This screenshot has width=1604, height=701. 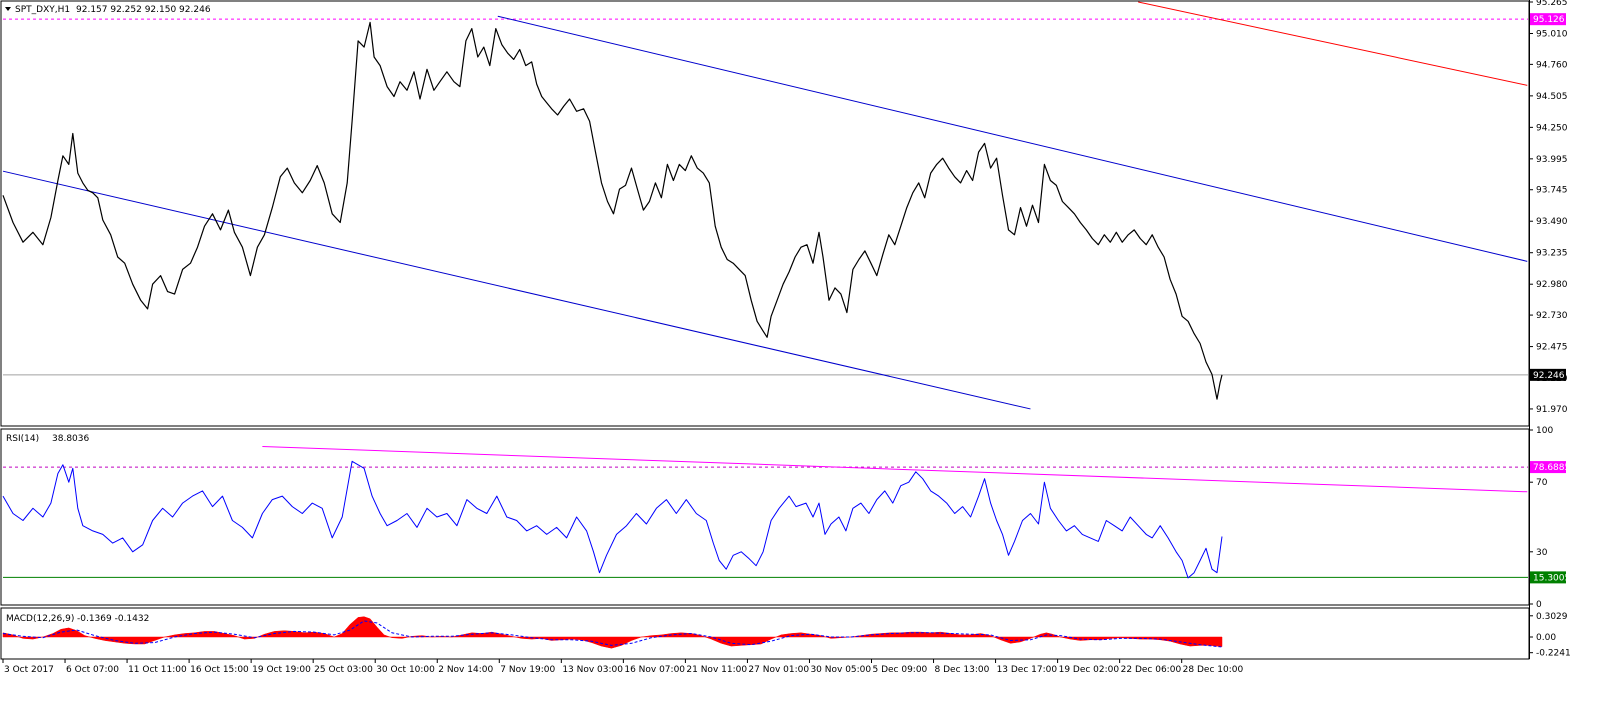 I want to click on price-axis-tick-label: 95.010, so click(x=1552, y=34).